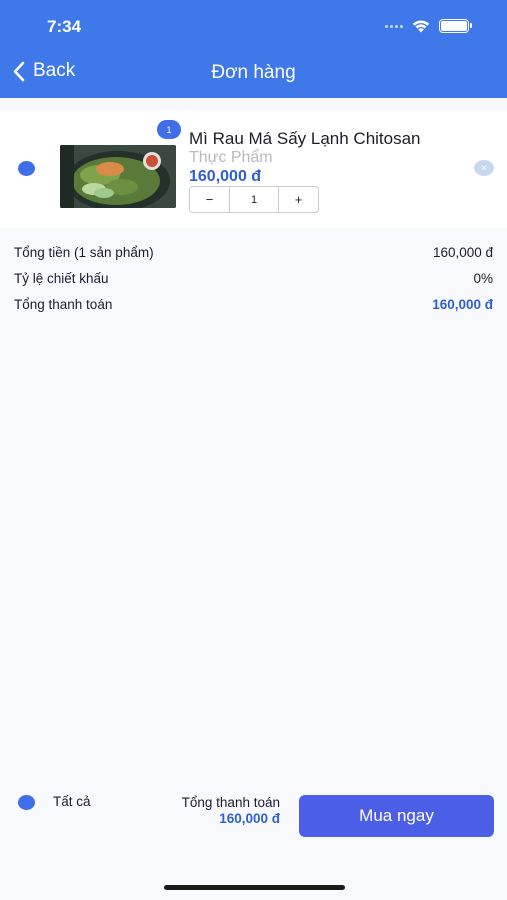 The width and height of the screenshot is (507, 900). What do you see at coordinates (298, 199) in the screenshot?
I see `increment-button: +` at bounding box center [298, 199].